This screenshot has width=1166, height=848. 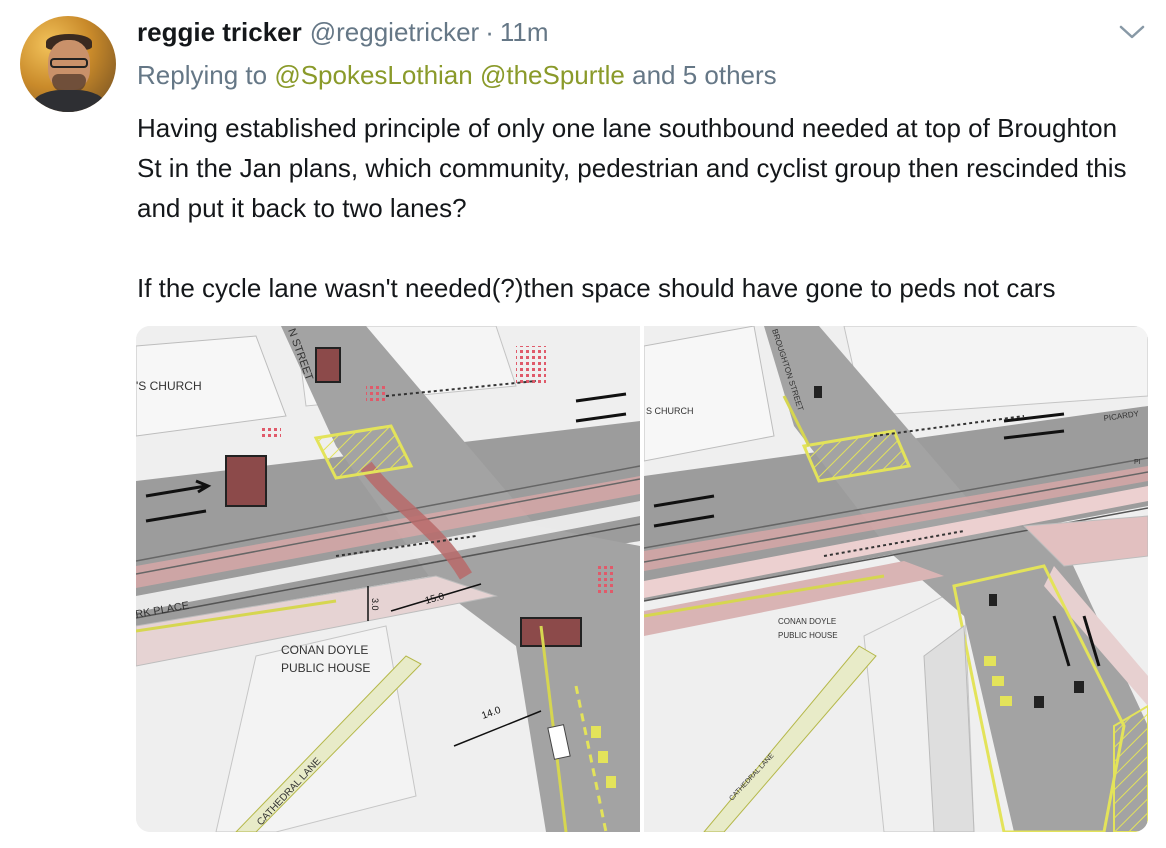 What do you see at coordinates (375, 604) in the screenshot?
I see `label-dim-3: 3.0` at bounding box center [375, 604].